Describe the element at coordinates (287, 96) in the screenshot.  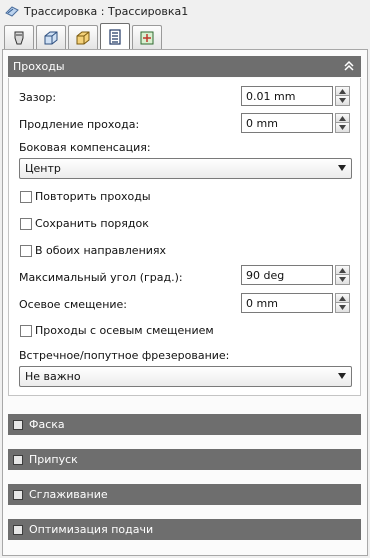
I see `gap-input` at that location.